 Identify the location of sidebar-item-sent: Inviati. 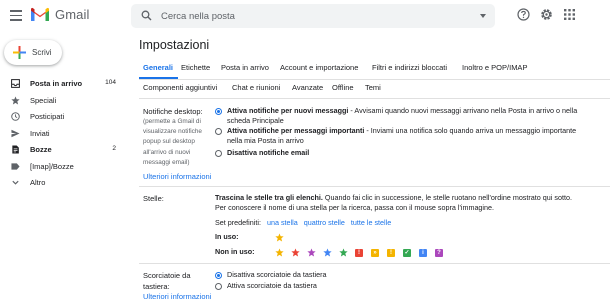
(62, 133).